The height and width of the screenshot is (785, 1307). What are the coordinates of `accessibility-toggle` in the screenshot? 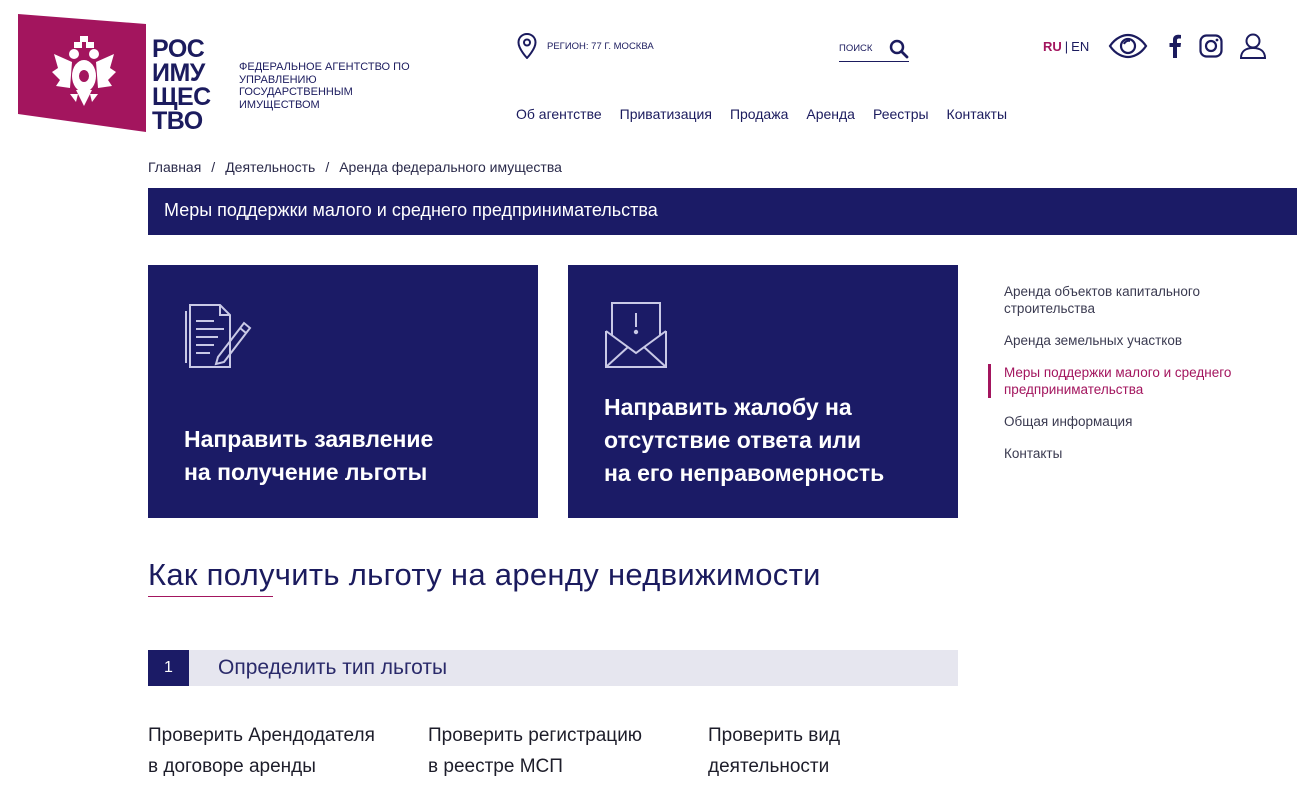 It's located at (1128, 46).